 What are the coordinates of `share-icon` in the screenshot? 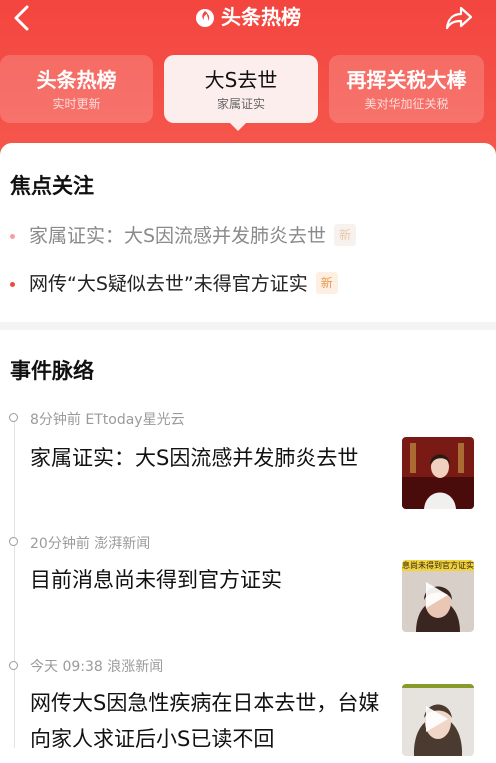 It's located at (459, 18).